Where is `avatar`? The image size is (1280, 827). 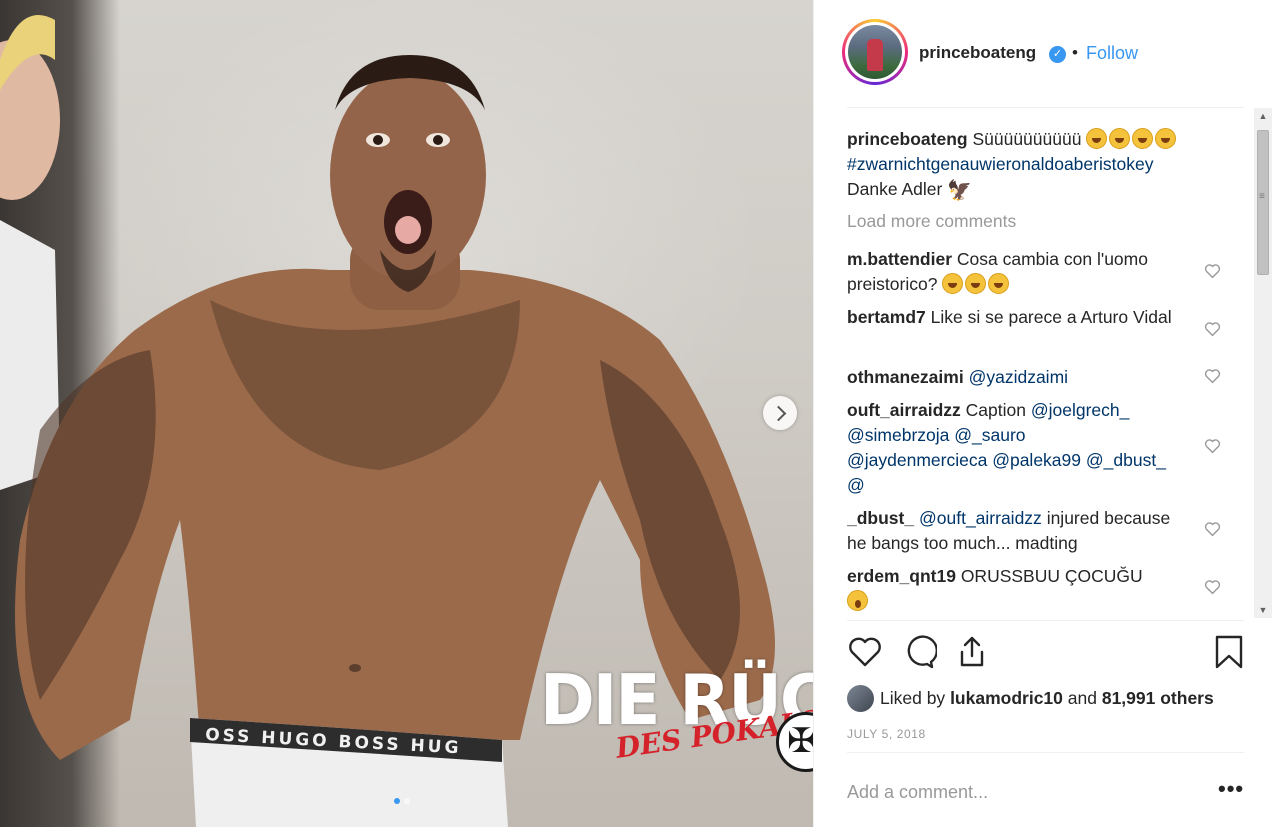 avatar is located at coordinates (875, 52).